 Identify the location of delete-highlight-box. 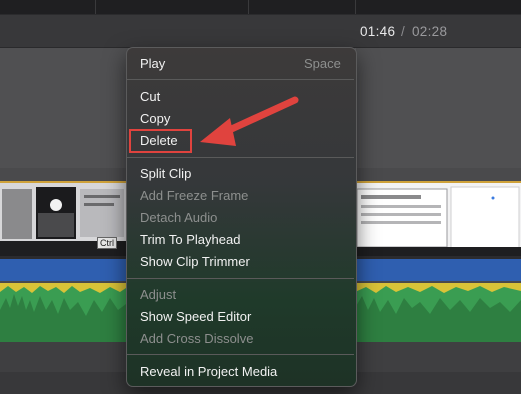
(160, 141).